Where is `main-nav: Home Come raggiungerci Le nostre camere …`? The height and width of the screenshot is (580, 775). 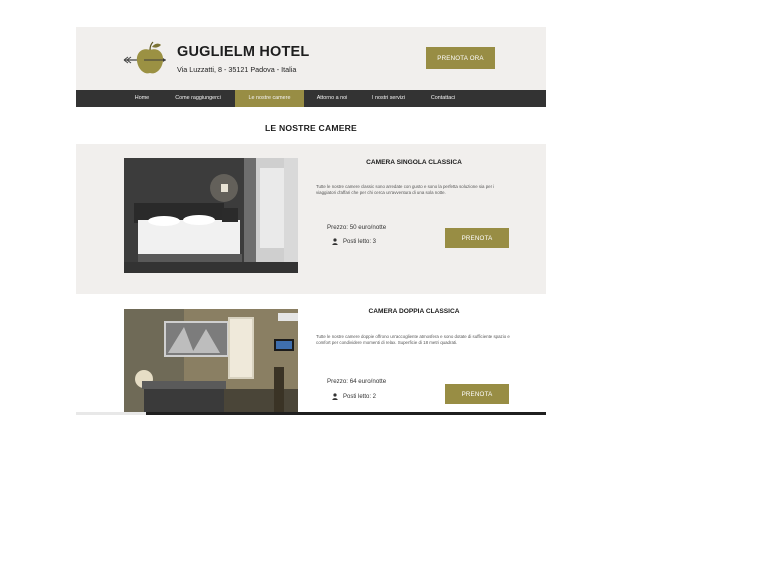
main-nav: Home Come raggiungerci Le nostre camere … is located at coordinates (311, 98).